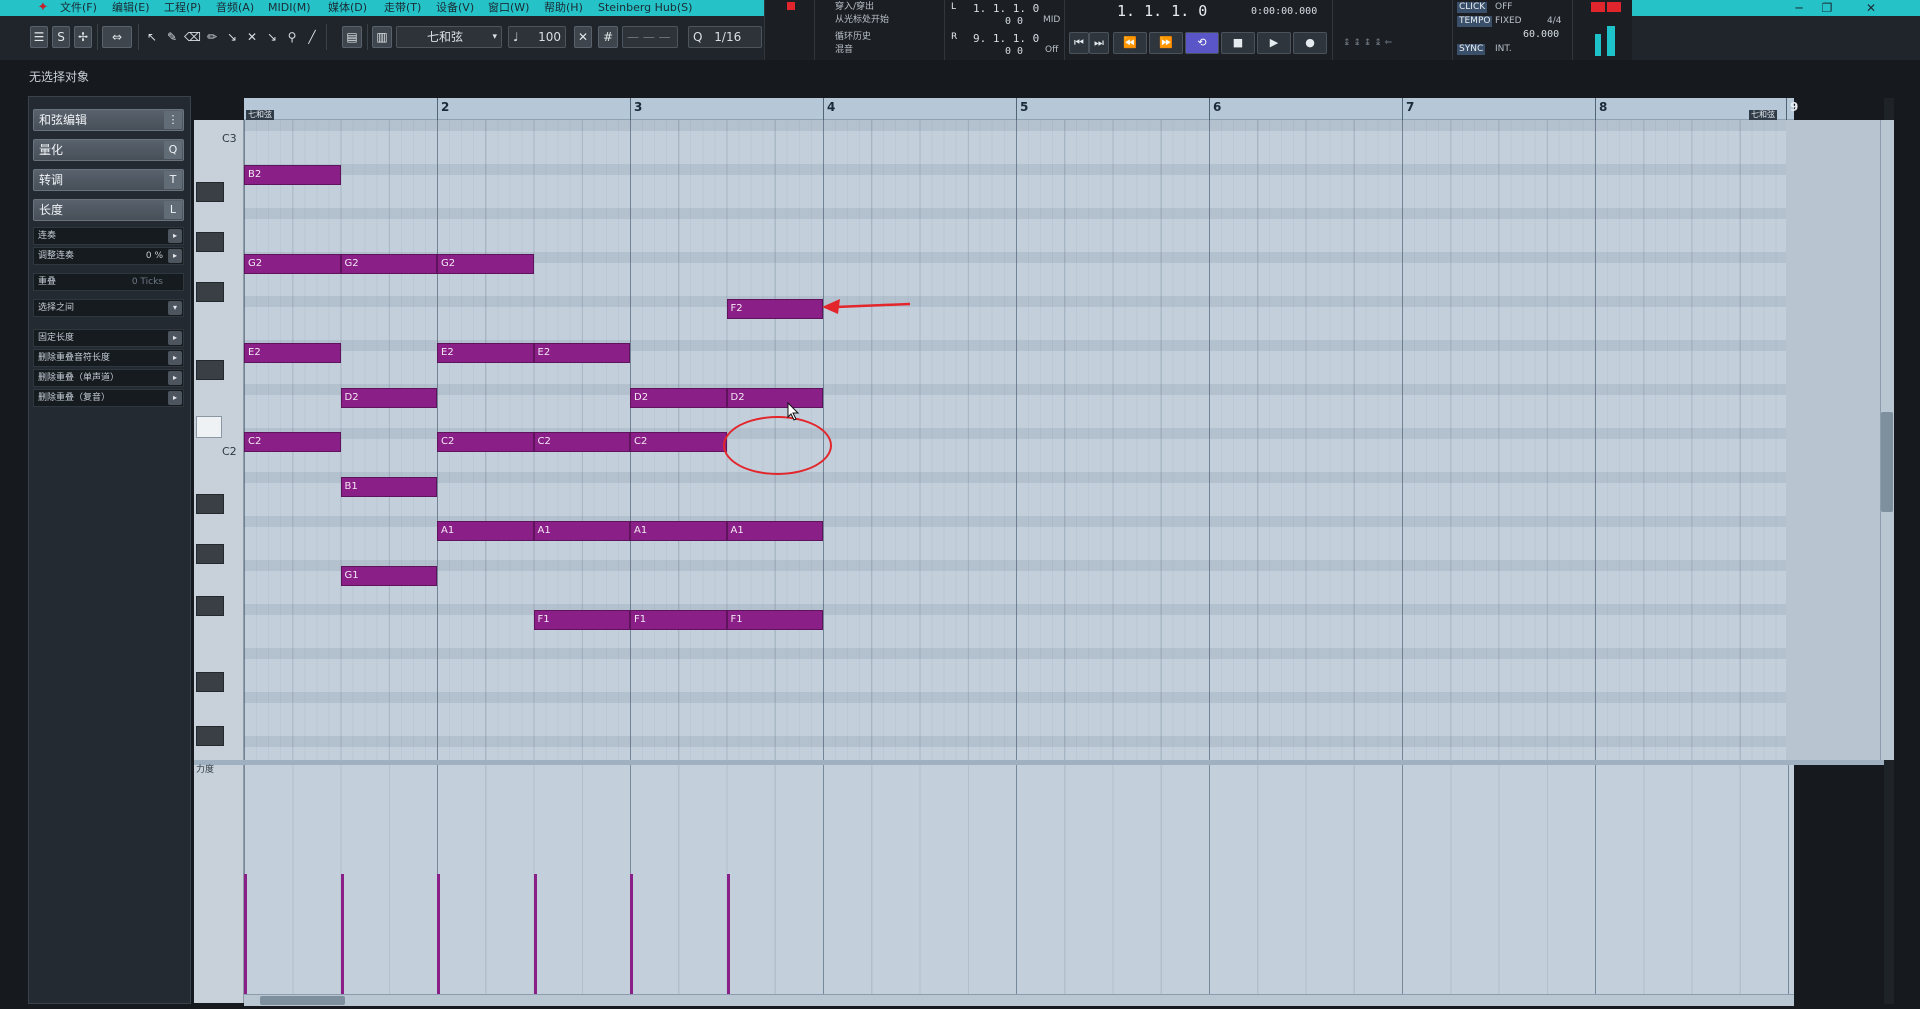 Image resolution: width=1920 pixels, height=1009 pixels. What do you see at coordinates (537, 37) in the screenshot?
I see `insert-velocity-field: ♩ 100` at bounding box center [537, 37].